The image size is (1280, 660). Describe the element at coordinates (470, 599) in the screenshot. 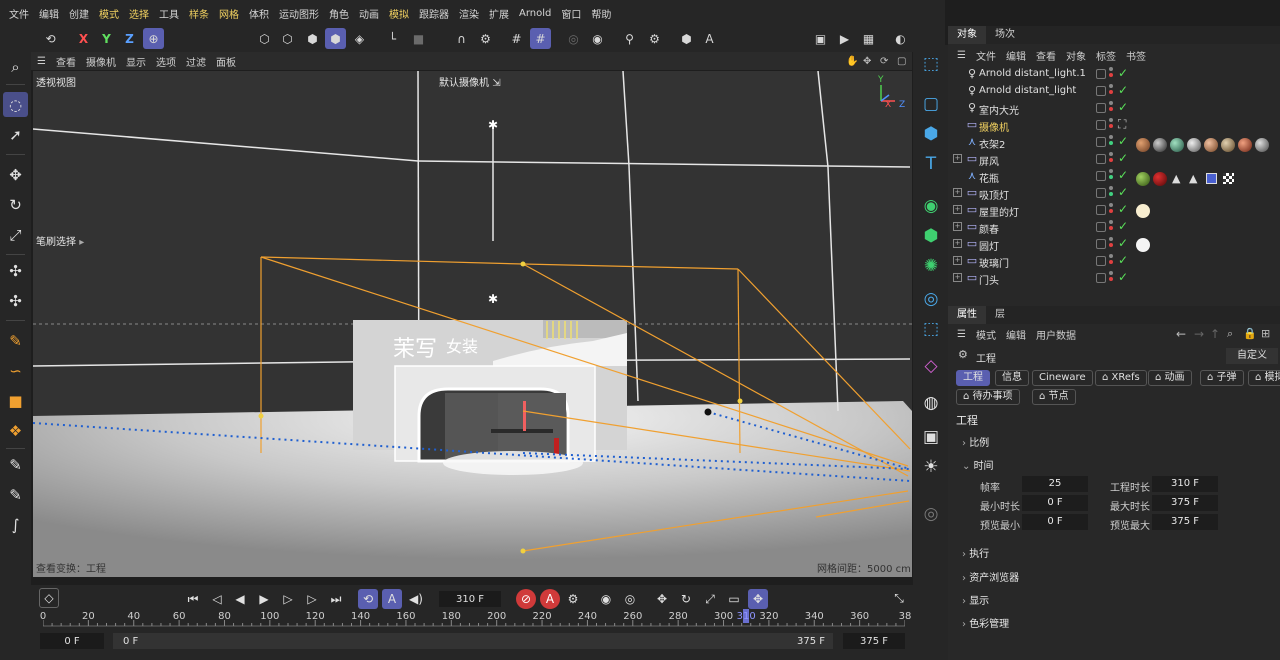

I see `current-frame-field: 310 F` at that location.